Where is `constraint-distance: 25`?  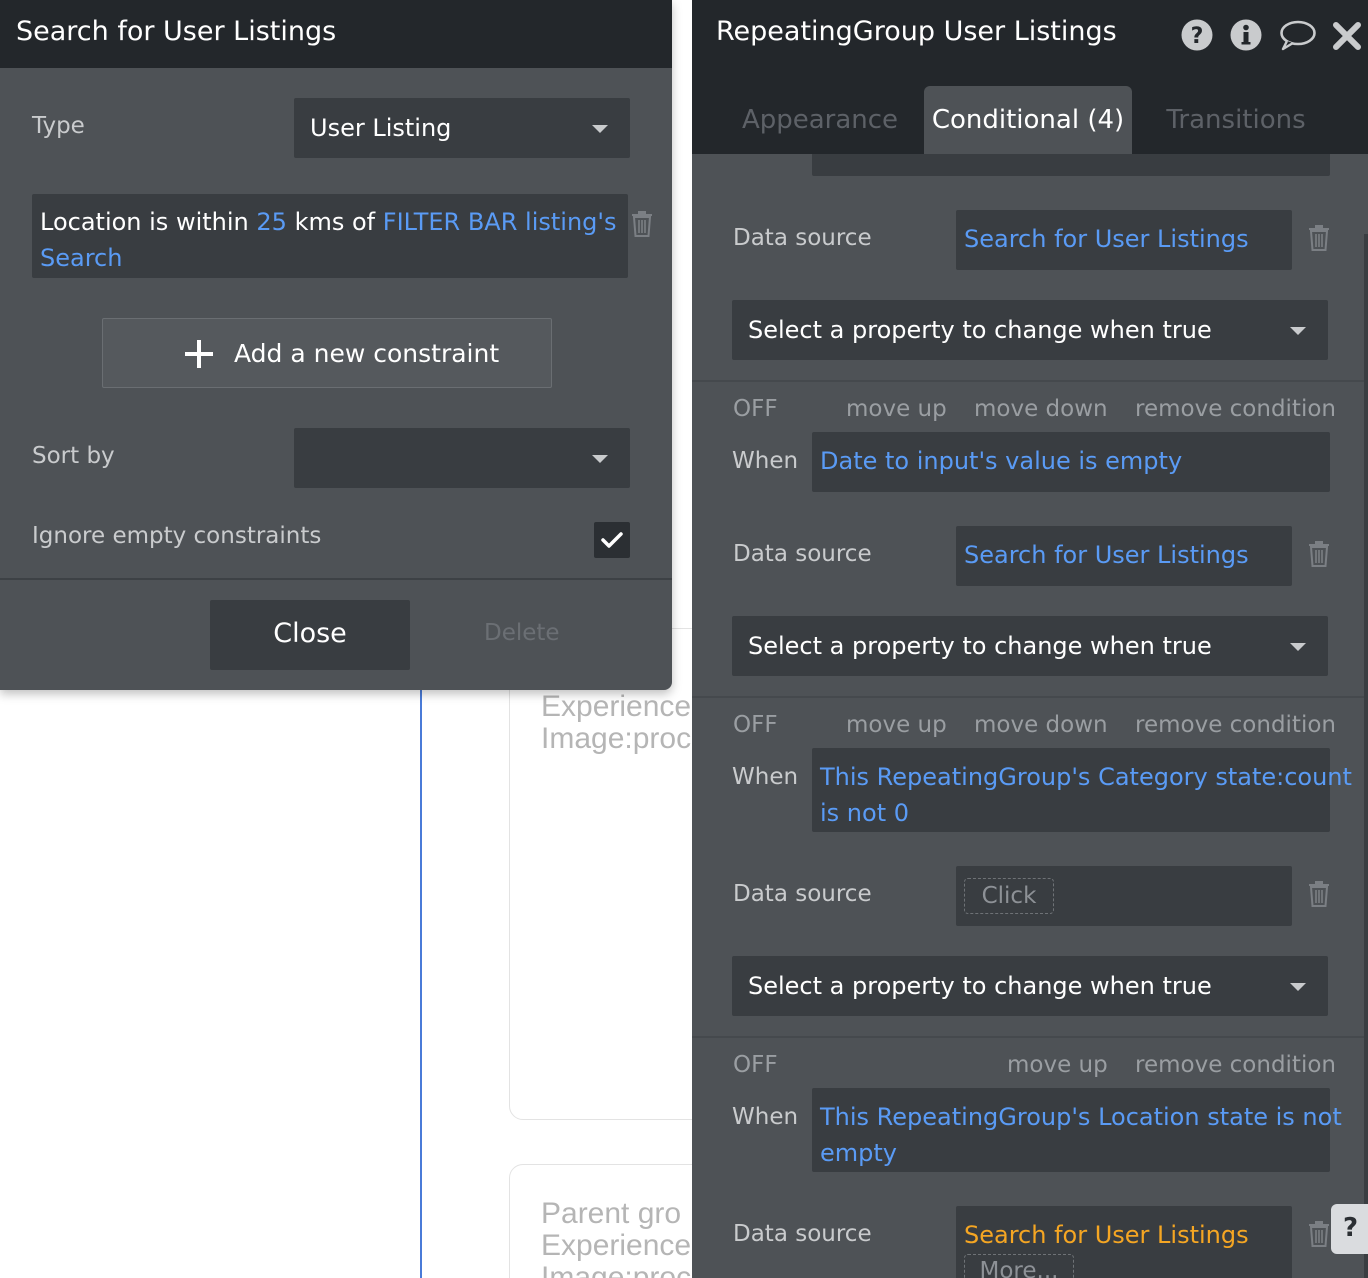
constraint-distance: 25 is located at coordinates (271, 222).